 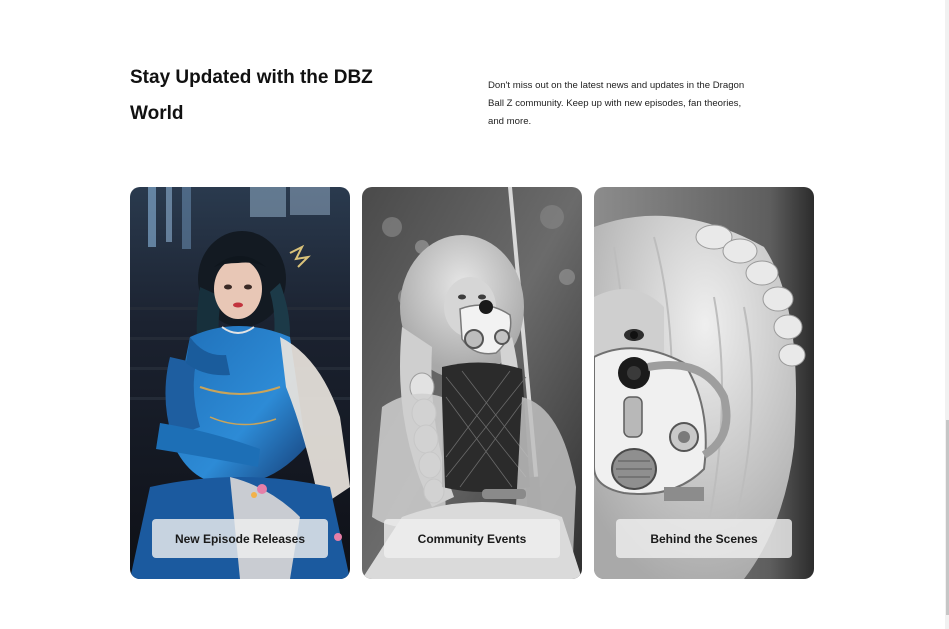 What do you see at coordinates (472, 538) in the screenshot?
I see `card-label: Community Events` at bounding box center [472, 538].